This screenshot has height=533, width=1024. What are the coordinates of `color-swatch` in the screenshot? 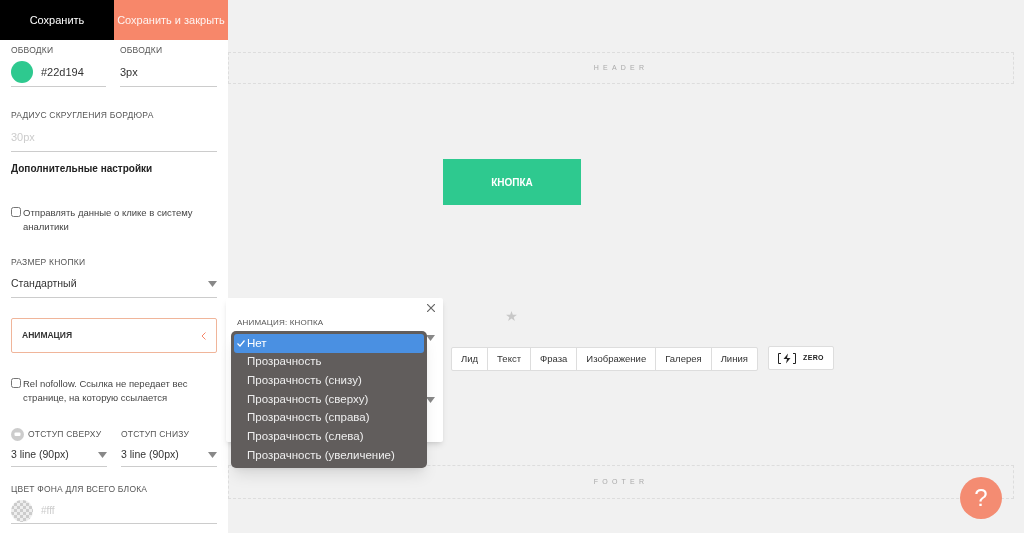 It's located at (22, 72).